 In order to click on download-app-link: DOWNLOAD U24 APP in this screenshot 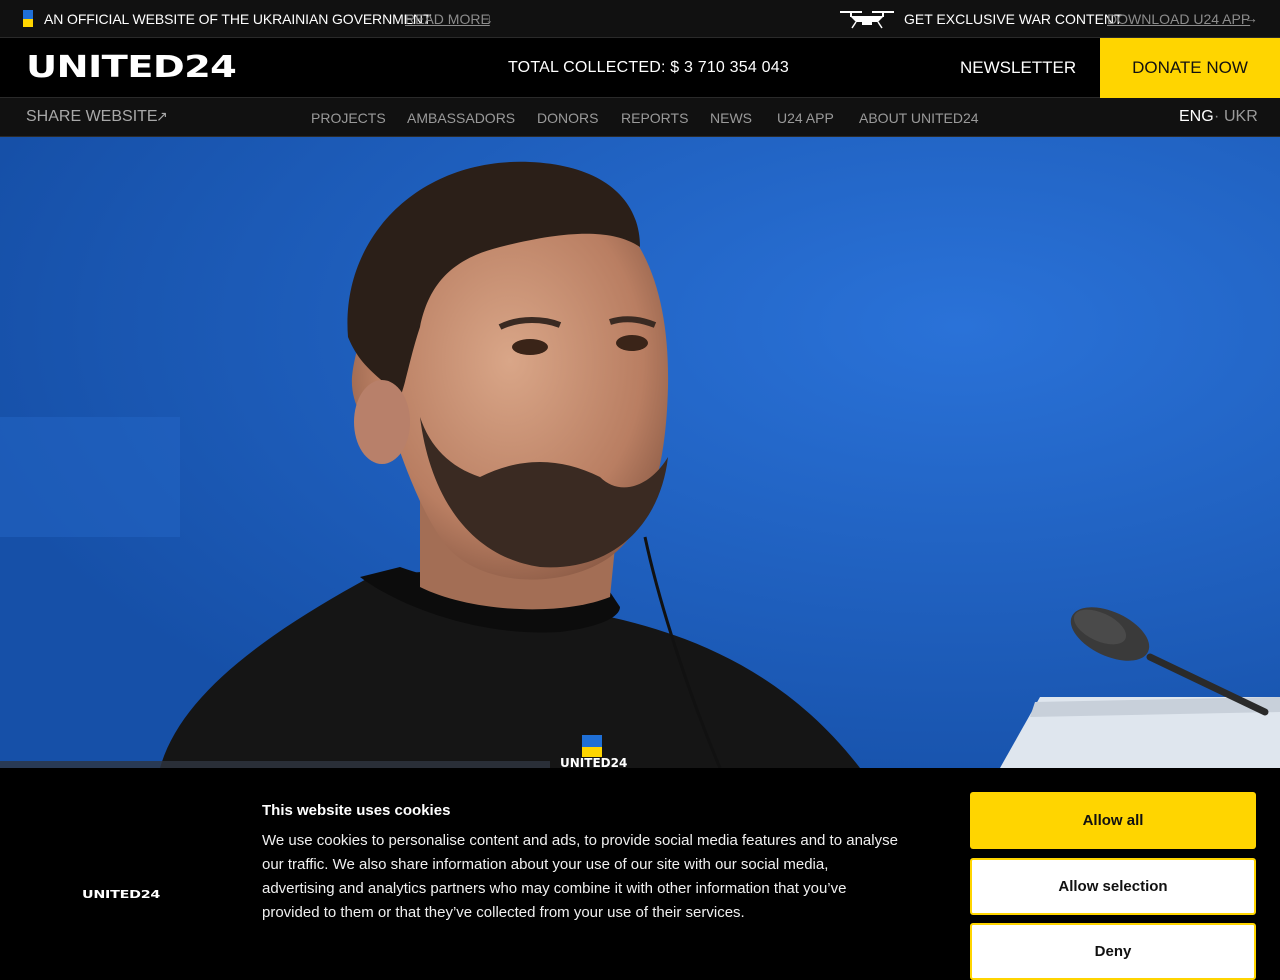, I will do `click(1178, 19)`.